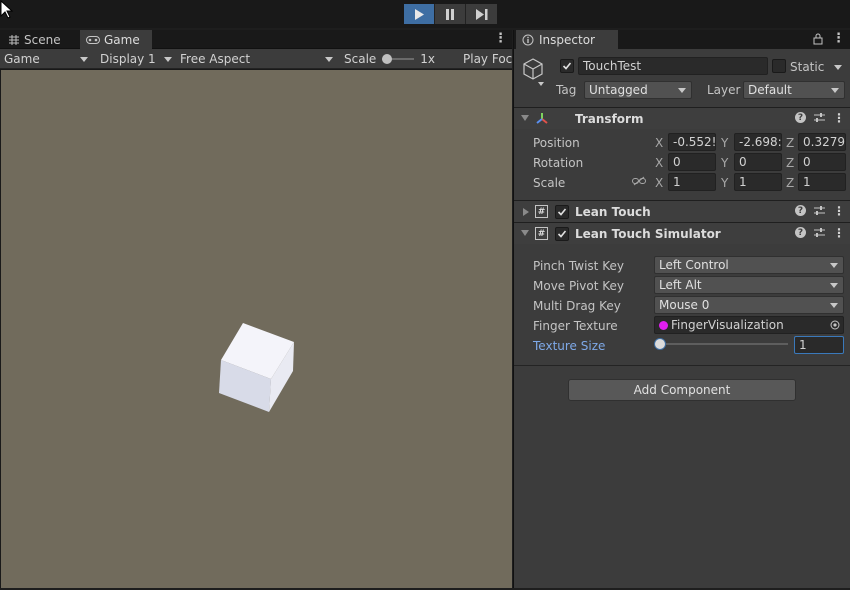 This screenshot has width=850, height=590. Describe the element at coordinates (566, 90) in the screenshot. I see `tag-label: Tag` at that location.